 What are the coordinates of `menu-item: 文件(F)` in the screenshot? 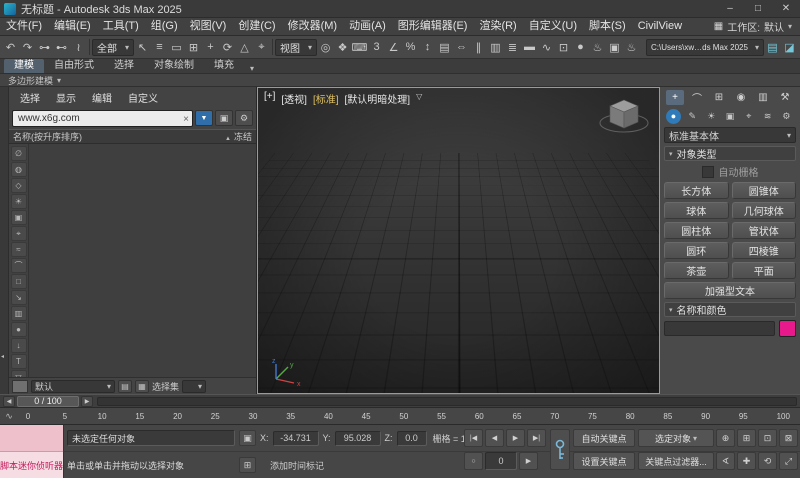 It's located at (24, 26).